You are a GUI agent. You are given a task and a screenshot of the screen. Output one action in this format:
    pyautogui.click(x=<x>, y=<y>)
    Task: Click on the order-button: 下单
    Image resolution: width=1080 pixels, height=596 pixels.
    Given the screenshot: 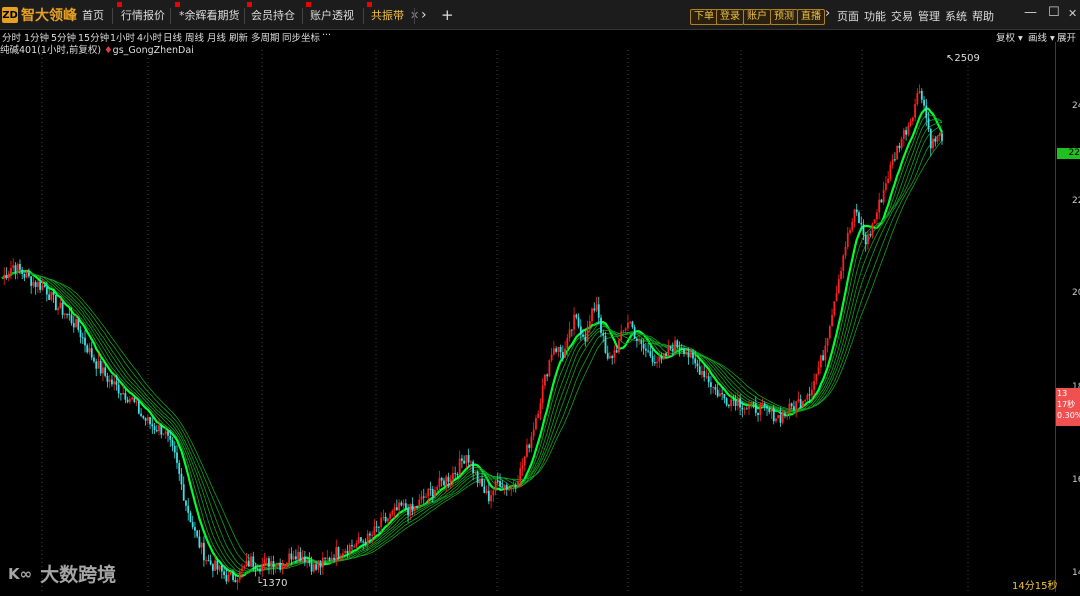 What is the action you would take?
    pyautogui.click(x=704, y=17)
    